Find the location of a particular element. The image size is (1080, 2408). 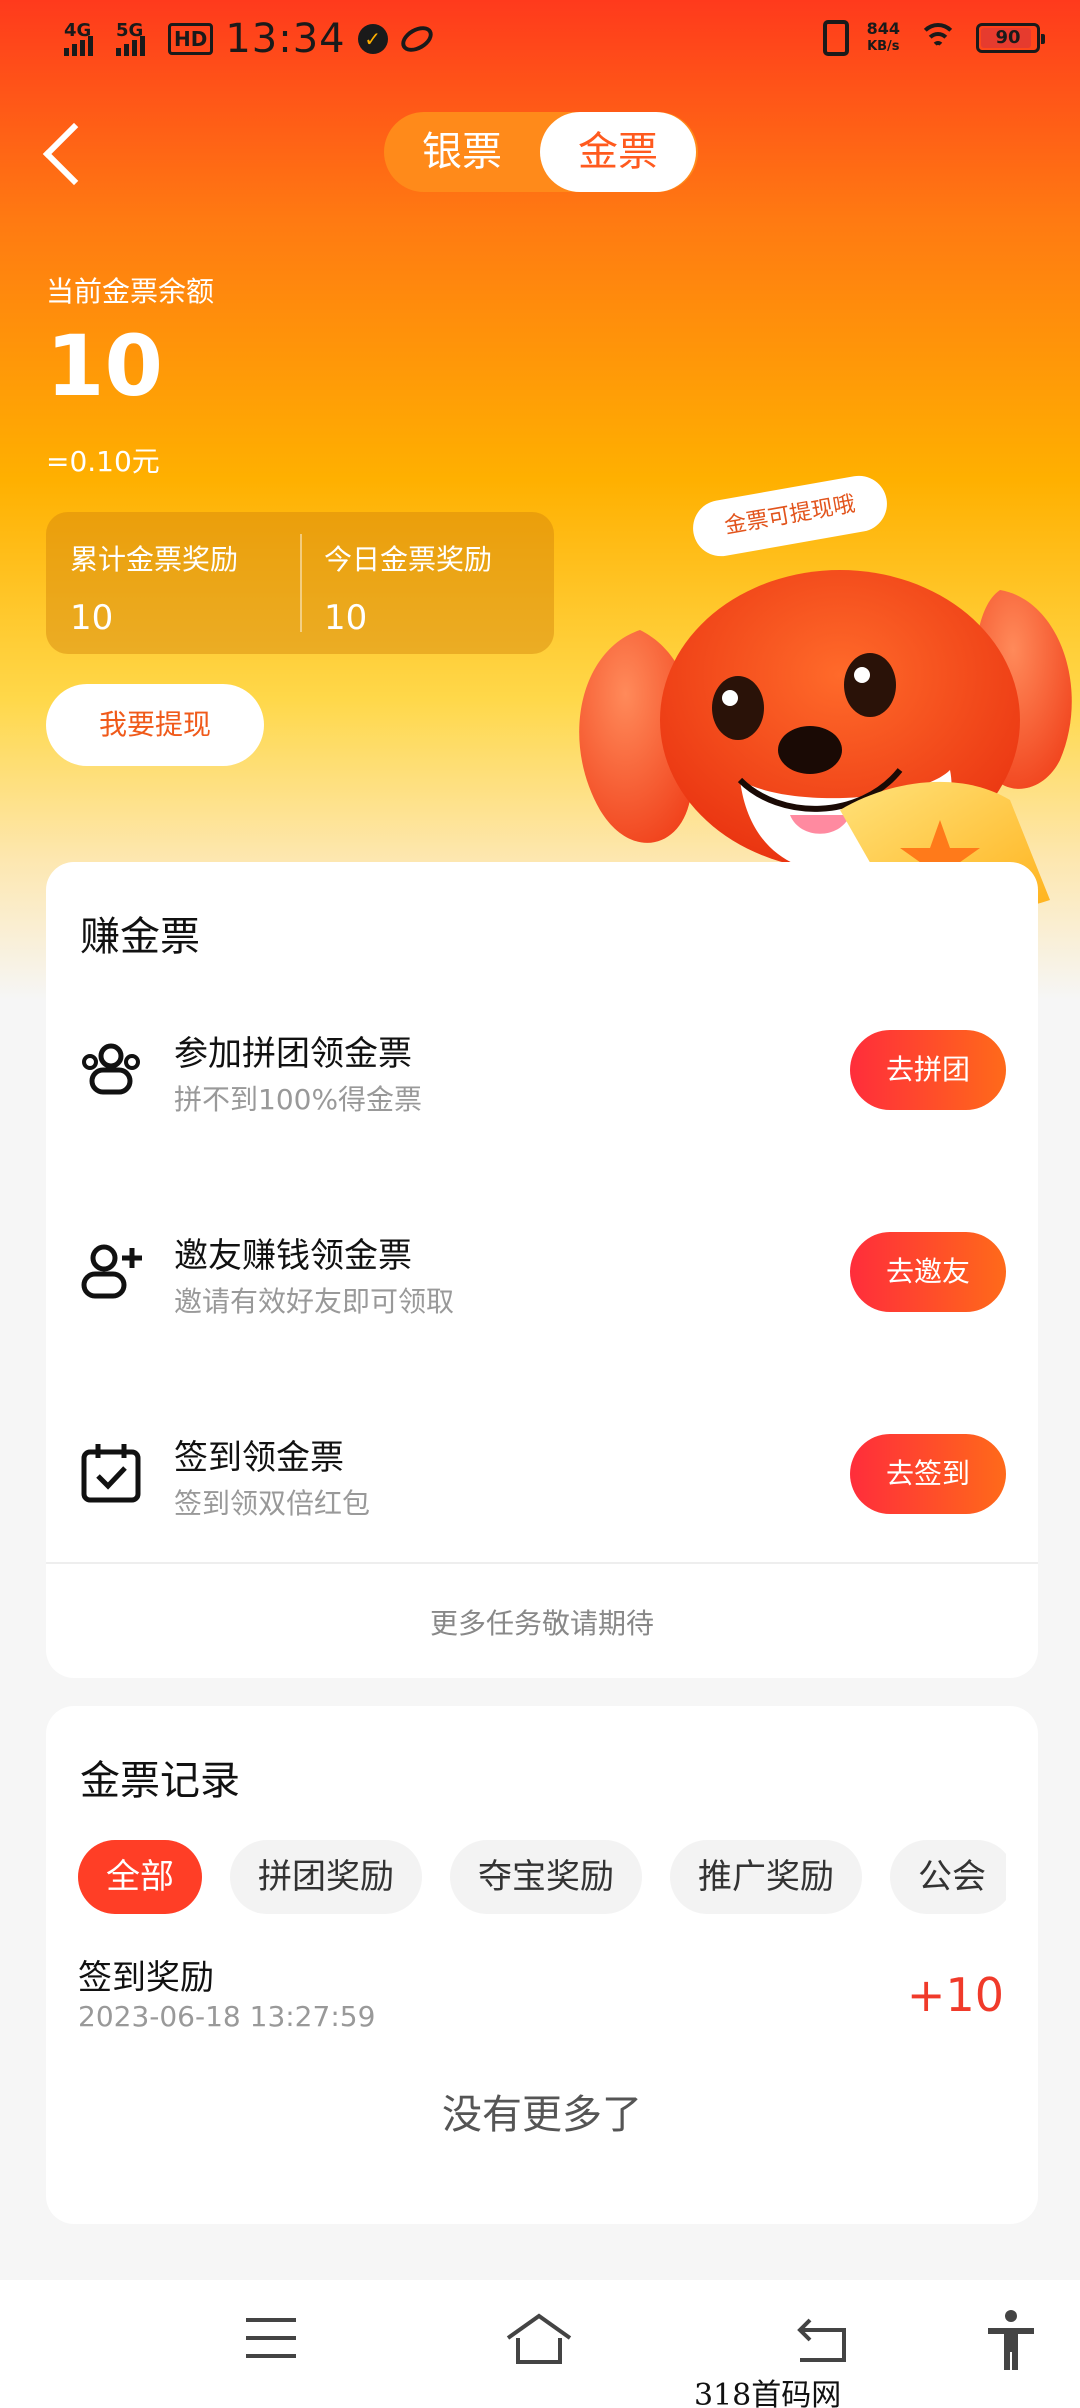

total-reward: 累计金票奖励 10 is located at coordinates (173, 583).